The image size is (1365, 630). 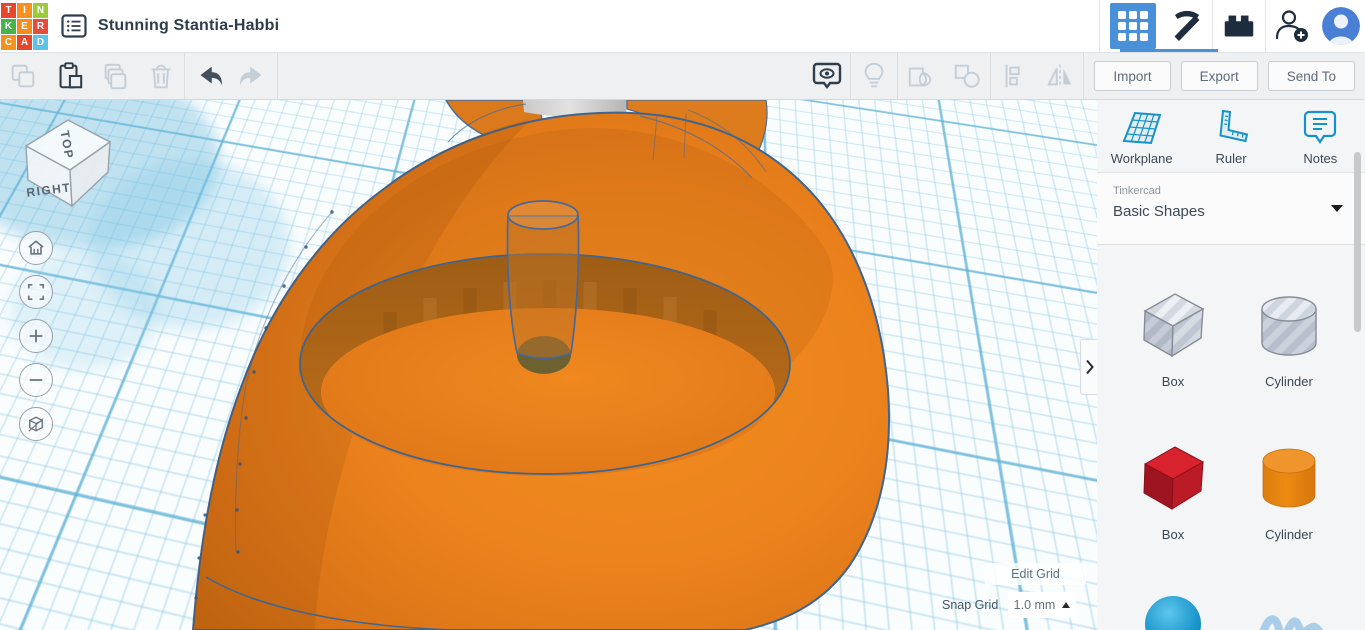 What do you see at coordinates (1289, 326) in the screenshot?
I see `cylinder-hole-icon` at bounding box center [1289, 326].